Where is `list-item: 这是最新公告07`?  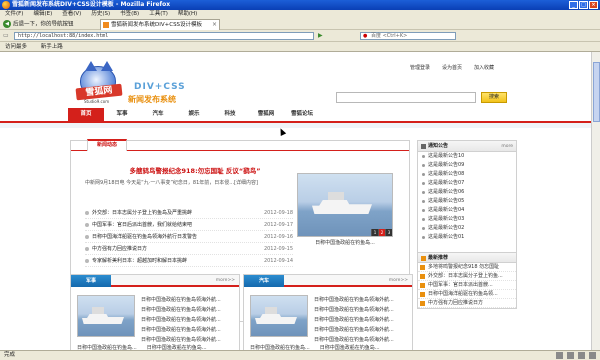 list-item: 这是最新公告07 is located at coordinates (467, 183).